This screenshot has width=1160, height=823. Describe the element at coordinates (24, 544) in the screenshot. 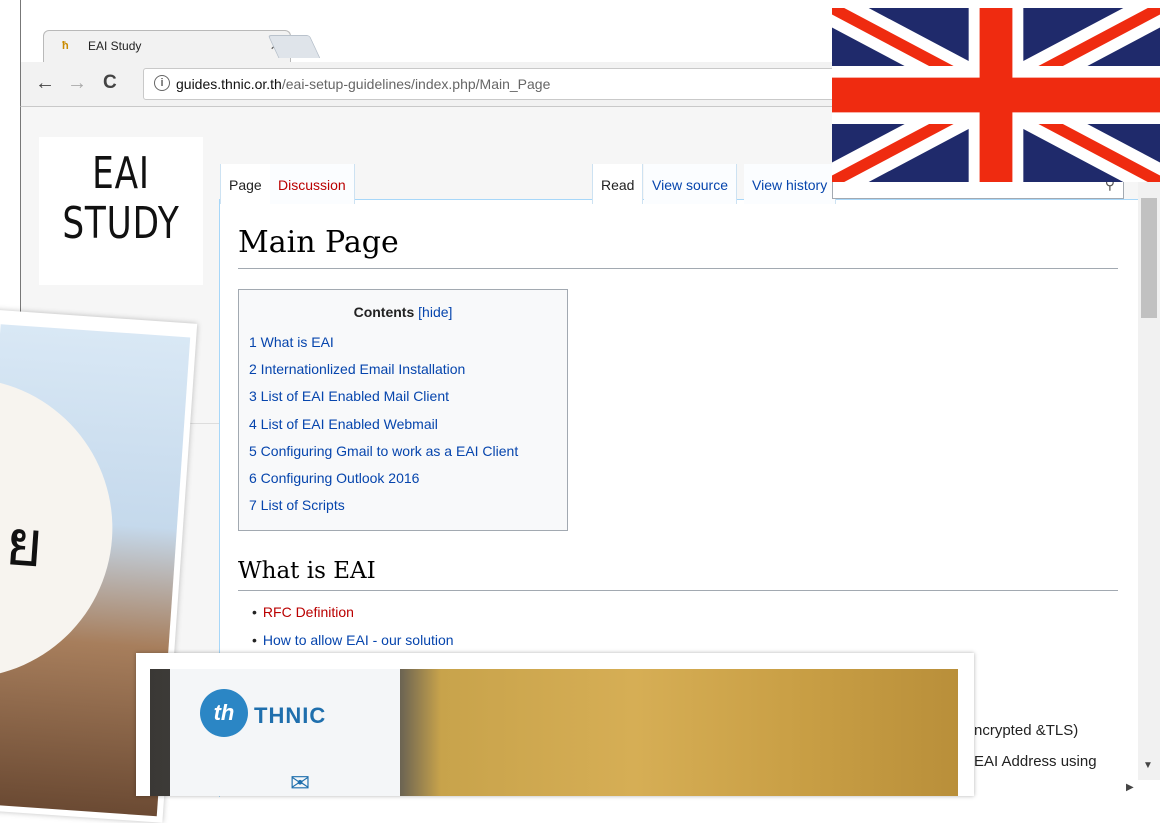

I see `thai-glyph: ย` at that location.